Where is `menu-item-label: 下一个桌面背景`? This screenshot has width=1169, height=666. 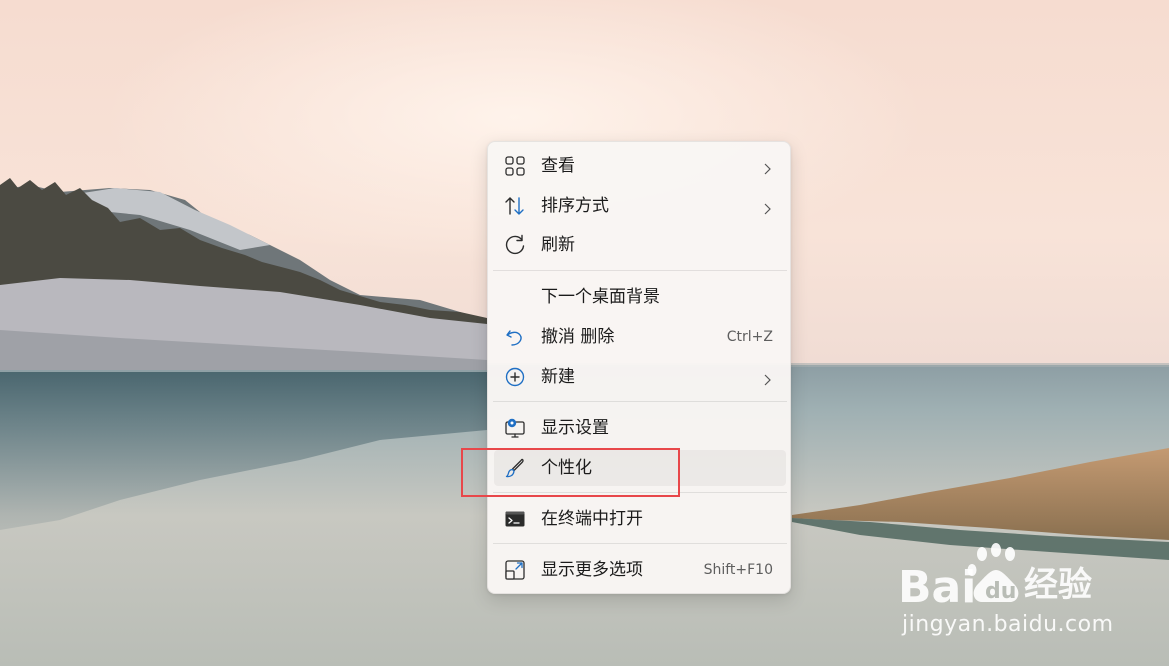 menu-item-label: 下一个桌面背景 is located at coordinates (600, 297).